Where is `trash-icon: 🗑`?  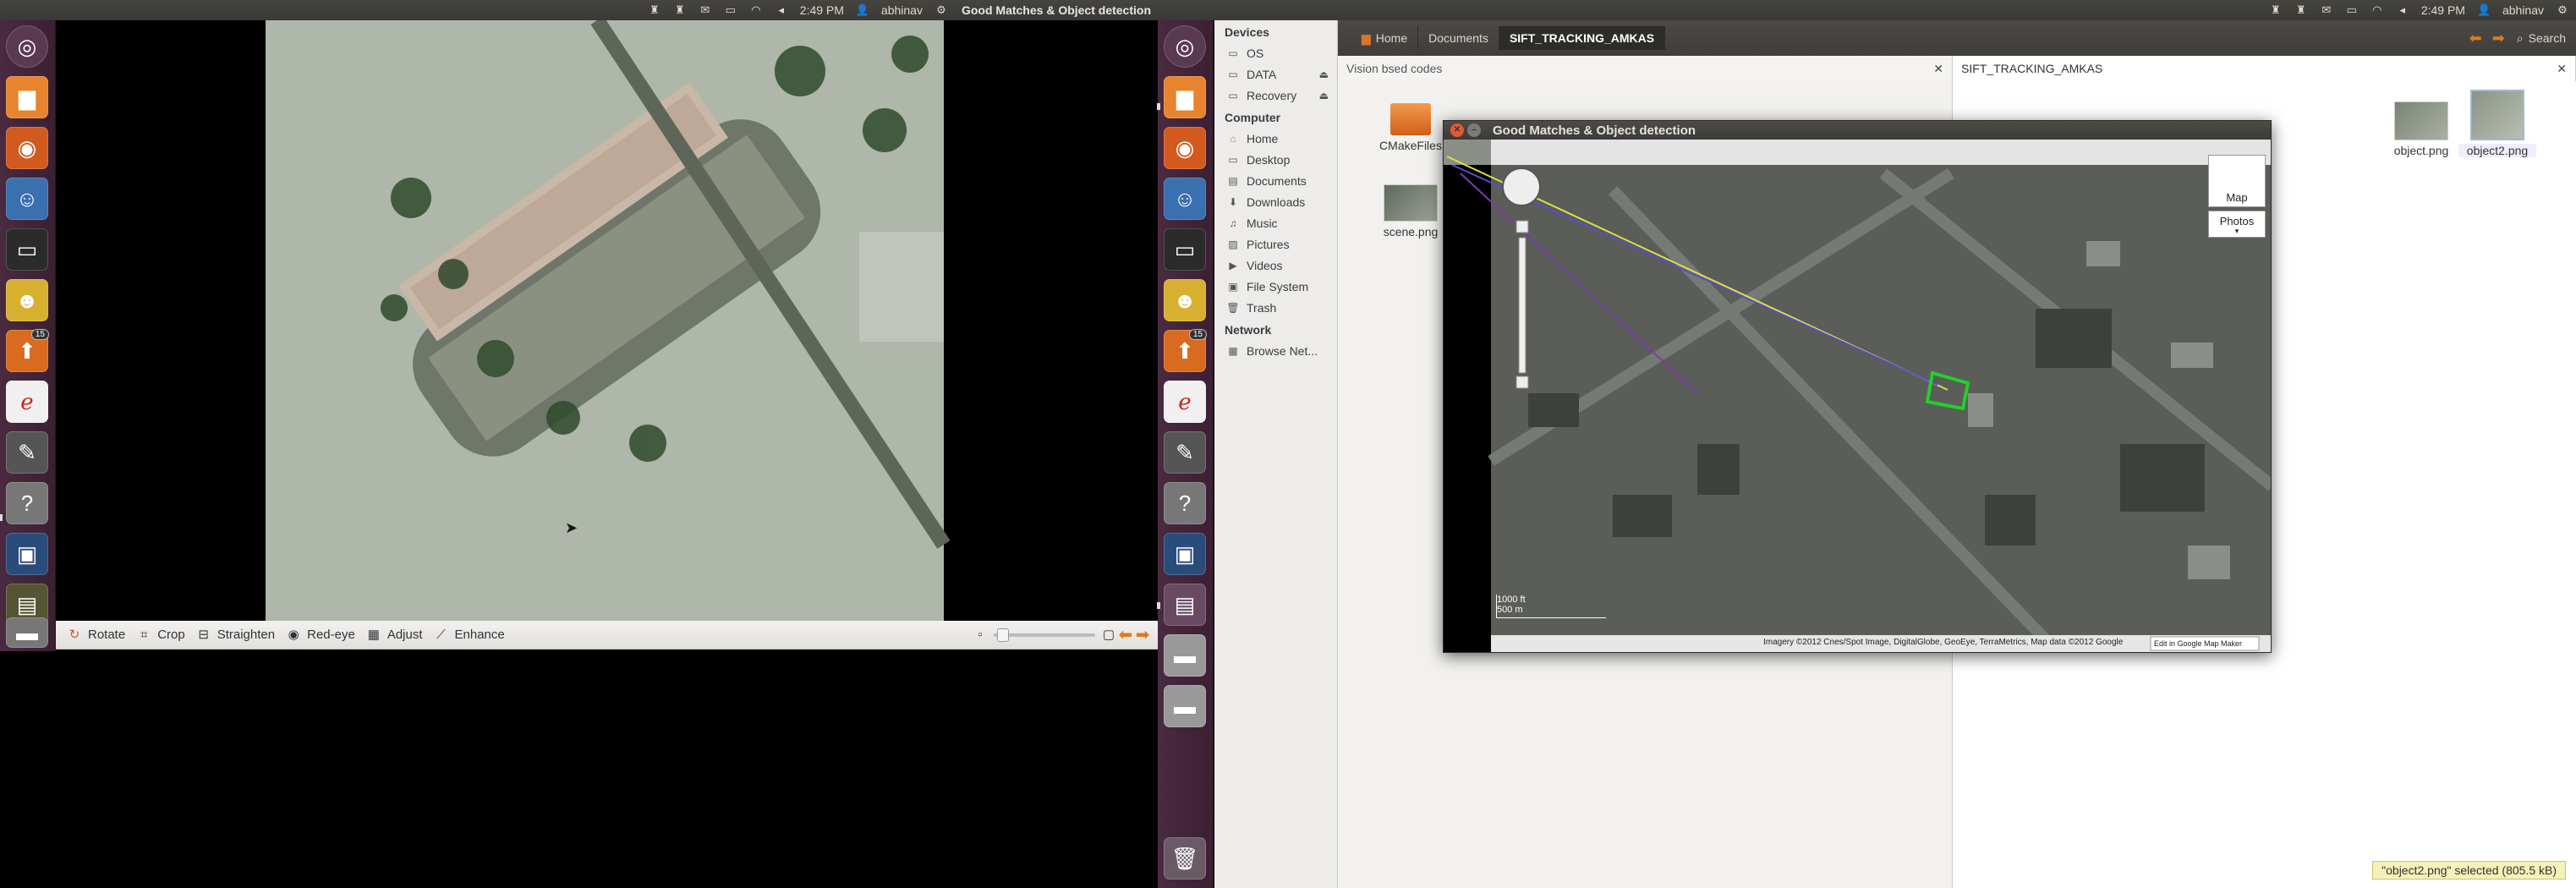
trash-icon: 🗑 is located at coordinates (1185, 858).